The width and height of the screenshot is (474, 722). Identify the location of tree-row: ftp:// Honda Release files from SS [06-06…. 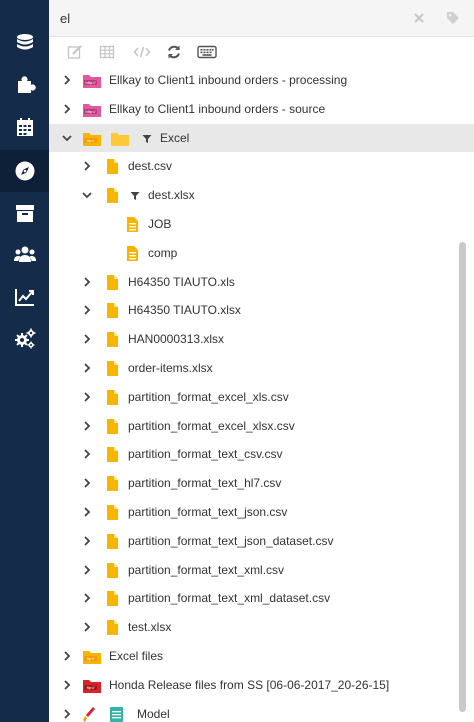
(261, 685).